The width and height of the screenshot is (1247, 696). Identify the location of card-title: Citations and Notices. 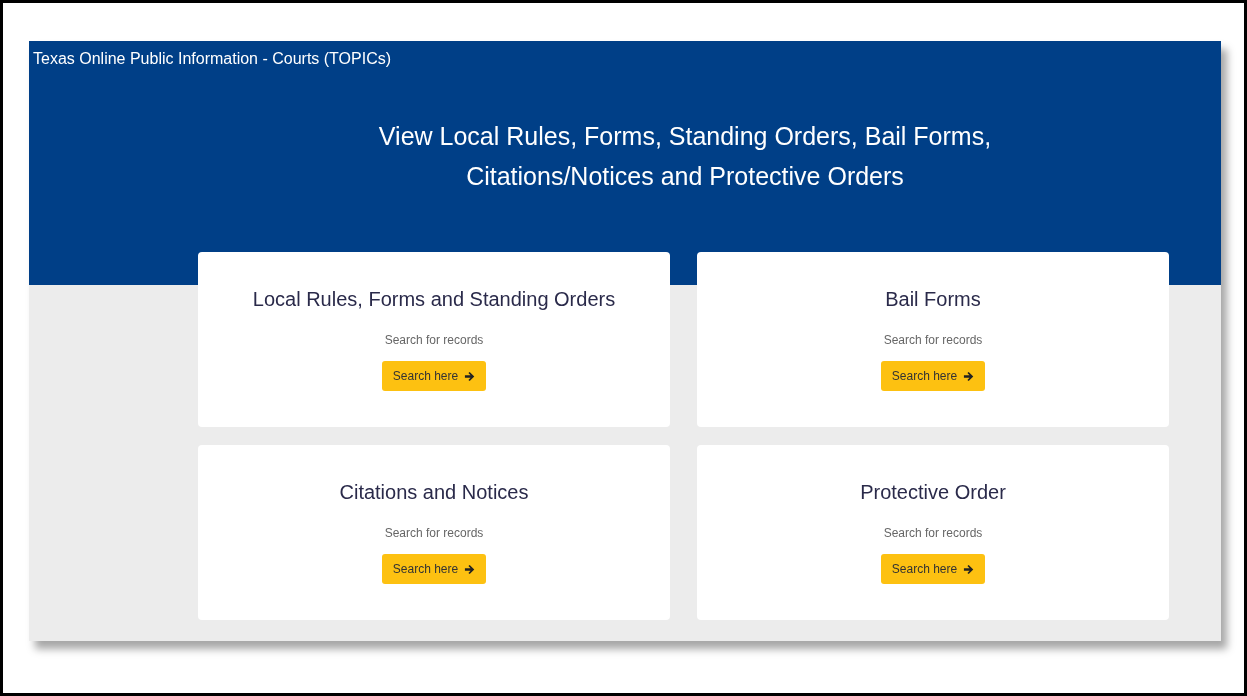
(434, 492).